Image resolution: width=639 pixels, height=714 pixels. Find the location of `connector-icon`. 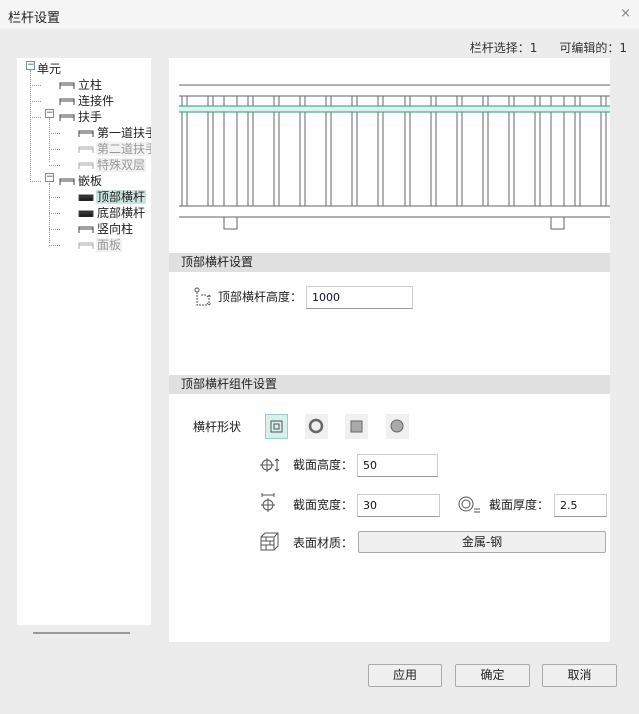

connector-icon is located at coordinates (67, 99).